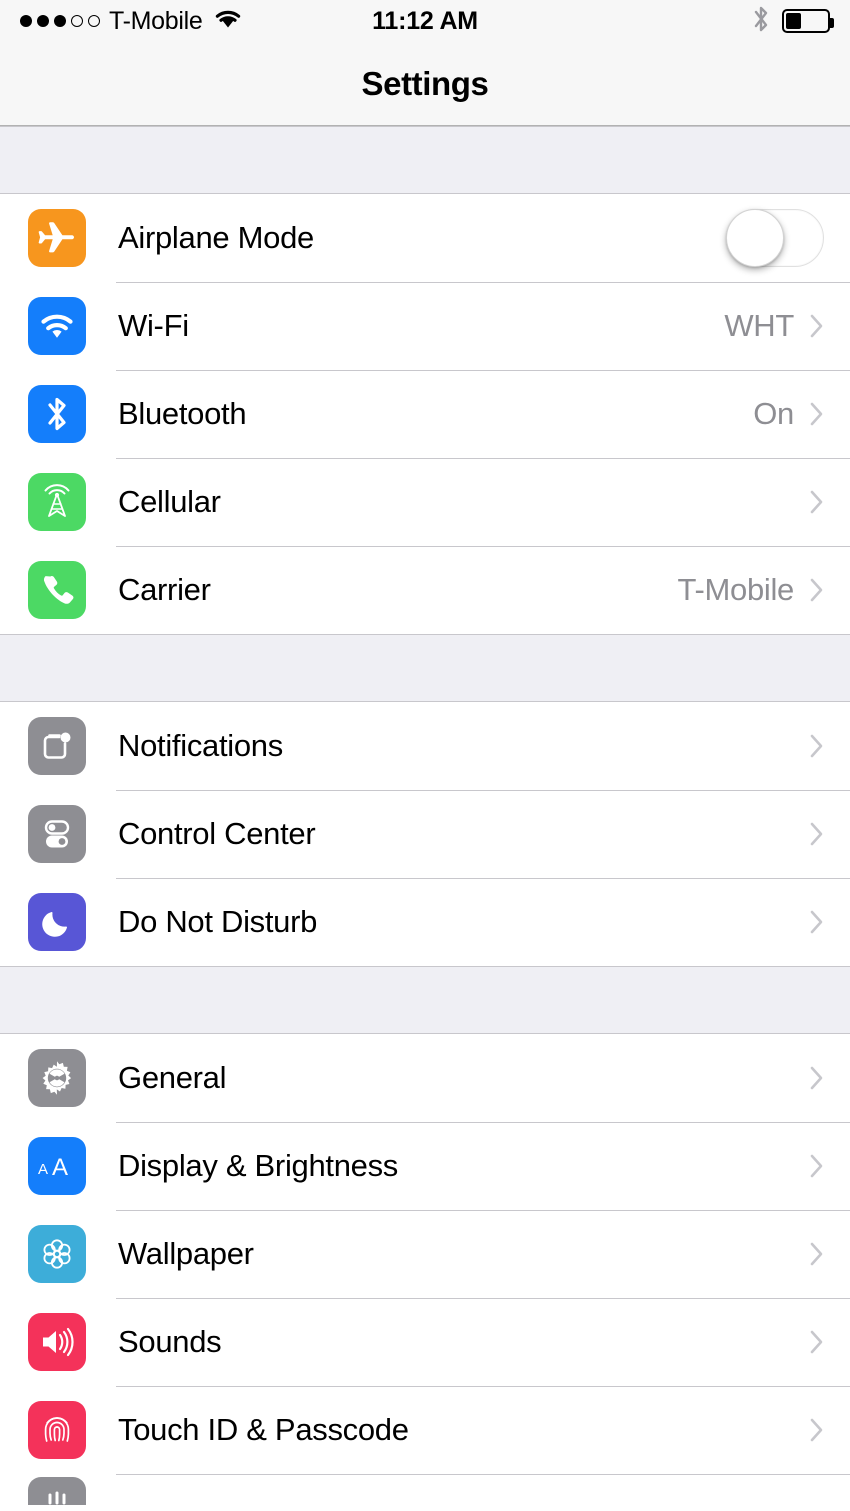 Image resolution: width=850 pixels, height=1511 pixels. What do you see at coordinates (217, 833) in the screenshot?
I see `settings-row-label: Control Center` at bounding box center [217, 833].